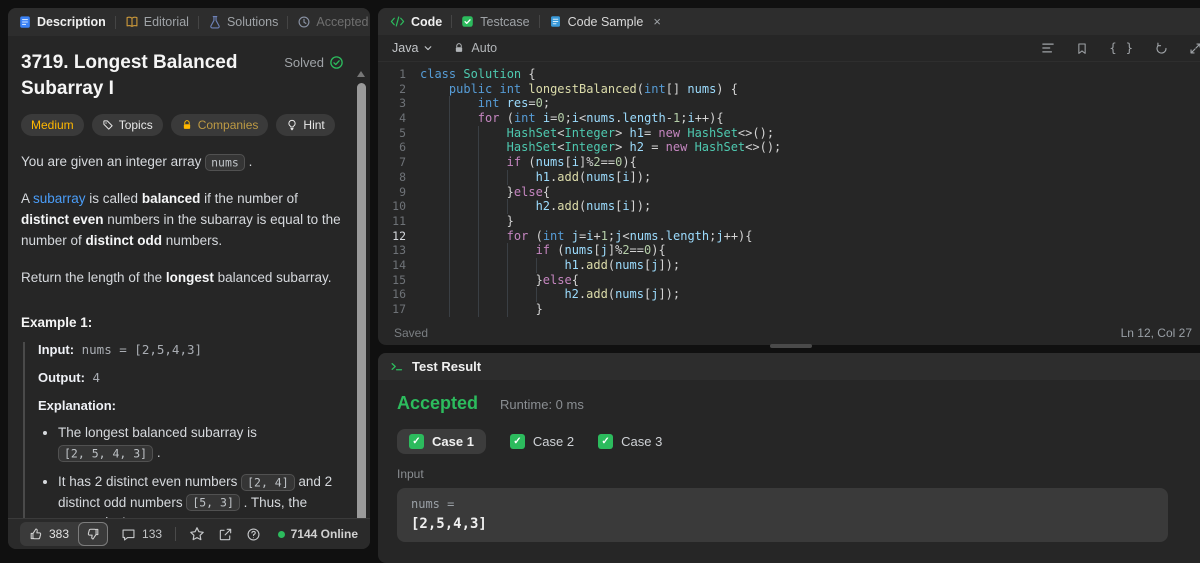  I want to click on code-line: 1 class Solution {, so click(789, 74).